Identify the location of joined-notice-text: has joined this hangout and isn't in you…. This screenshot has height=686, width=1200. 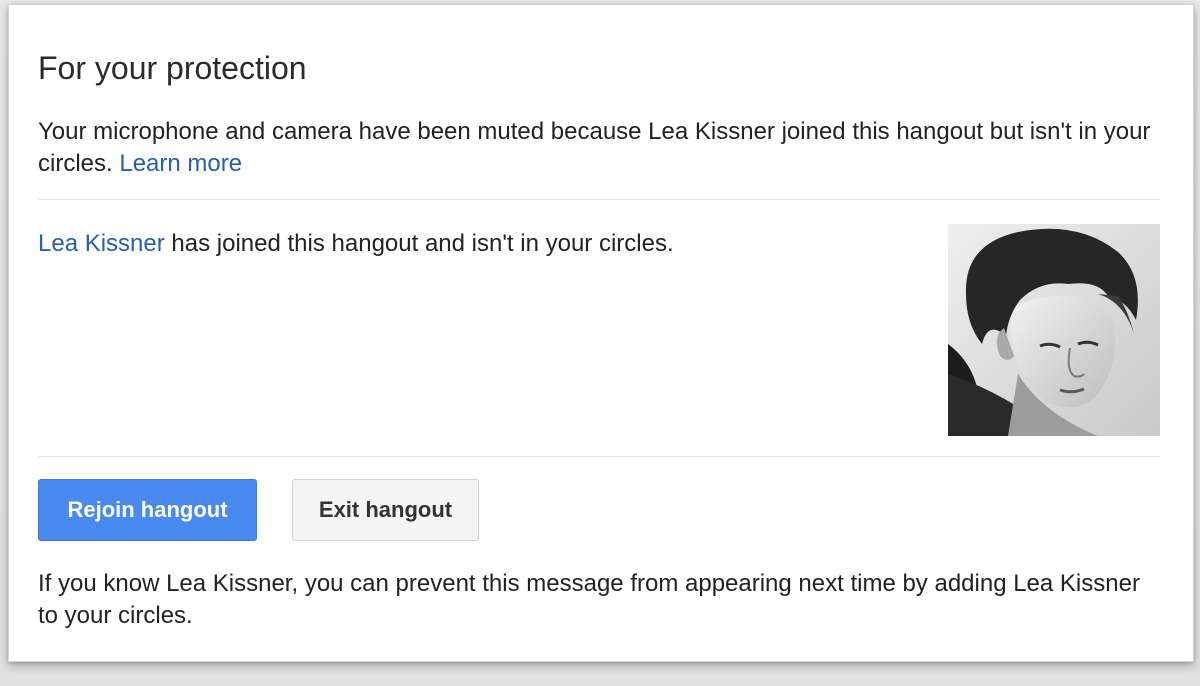
(419, 243).